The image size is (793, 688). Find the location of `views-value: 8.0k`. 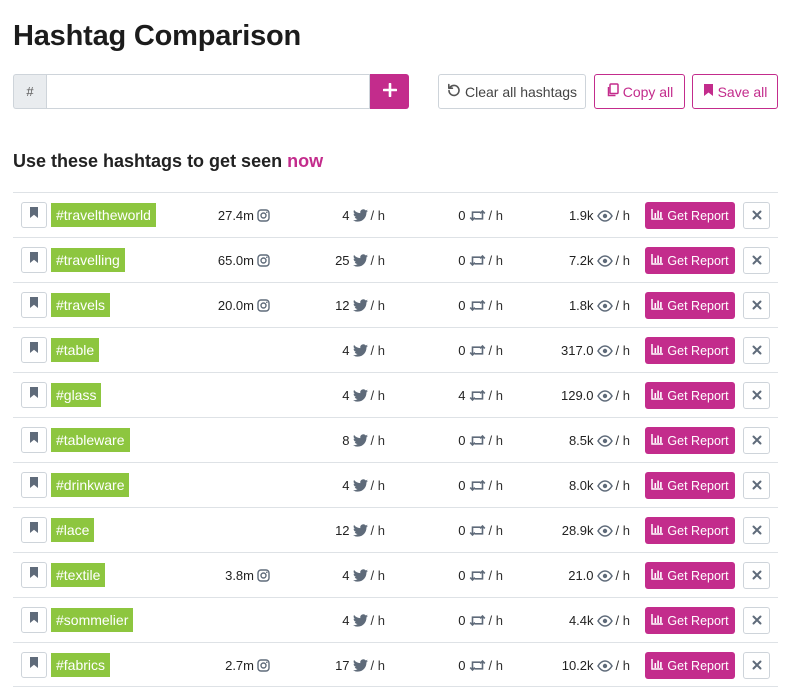

views-value: 8.0k is located at coordinates (581, 485).